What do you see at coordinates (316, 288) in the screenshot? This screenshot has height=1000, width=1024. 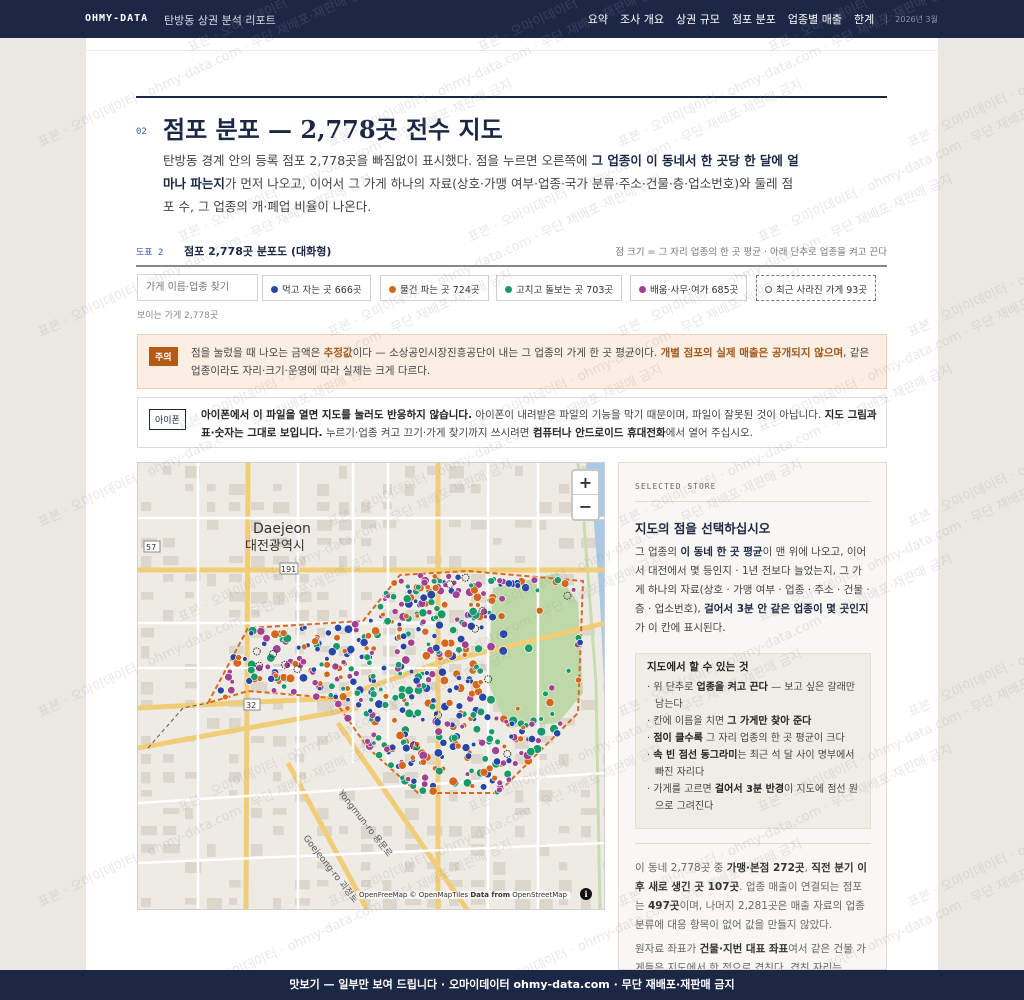 I see `filter-chip-food-lodging: 먹고 자는 곳 666곳` at bounding box center [316, 288].